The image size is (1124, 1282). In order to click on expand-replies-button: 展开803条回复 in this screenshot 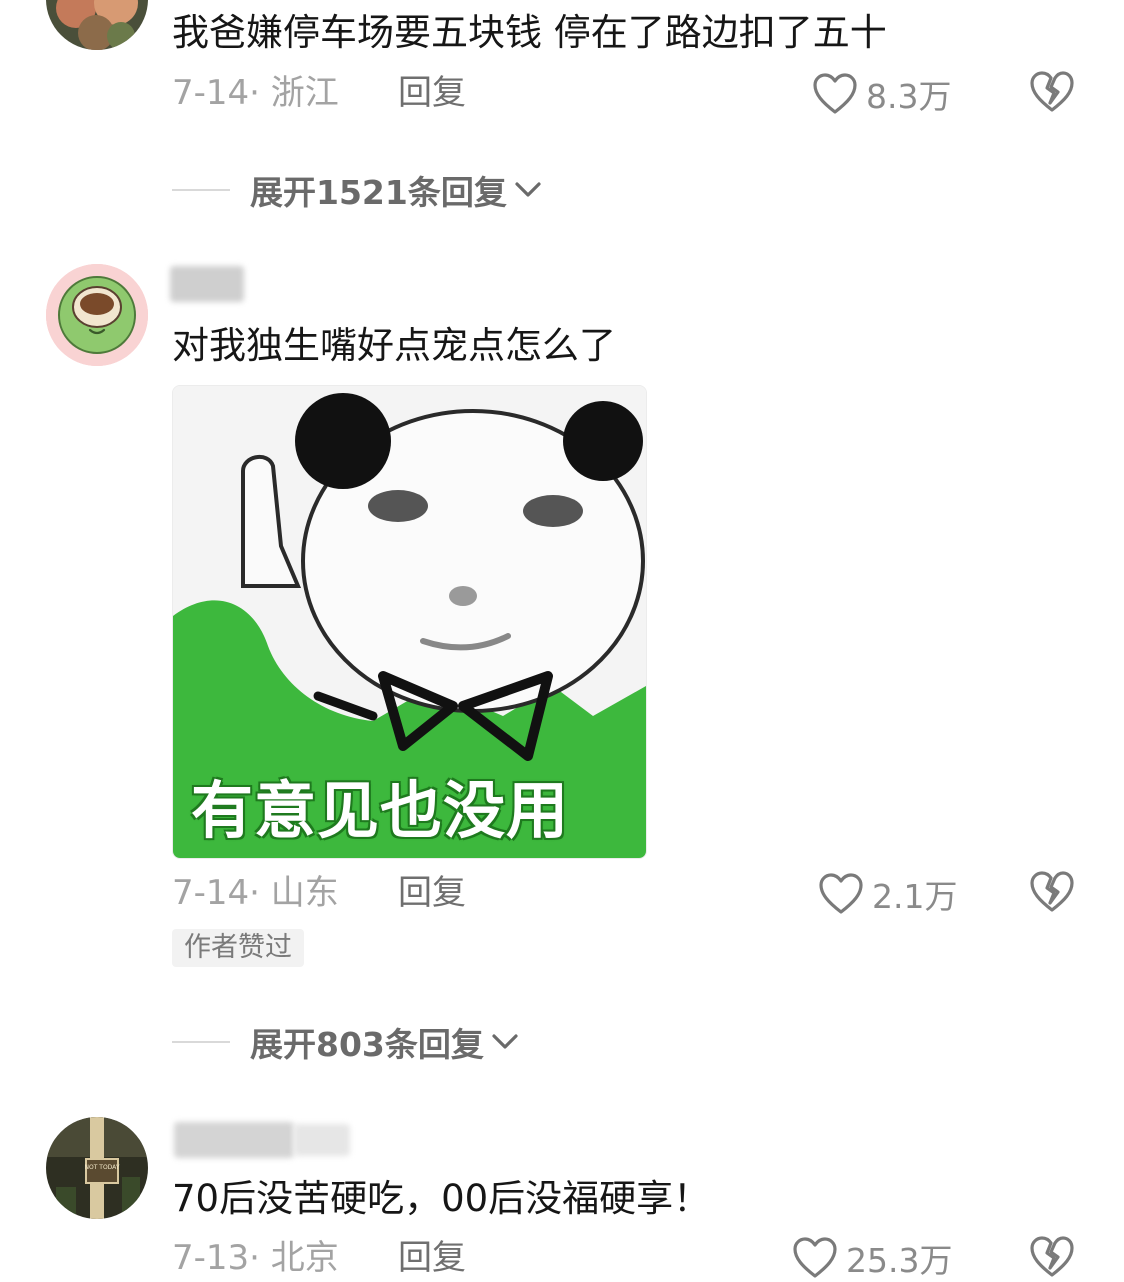, I will do `click(346, 1042)`.